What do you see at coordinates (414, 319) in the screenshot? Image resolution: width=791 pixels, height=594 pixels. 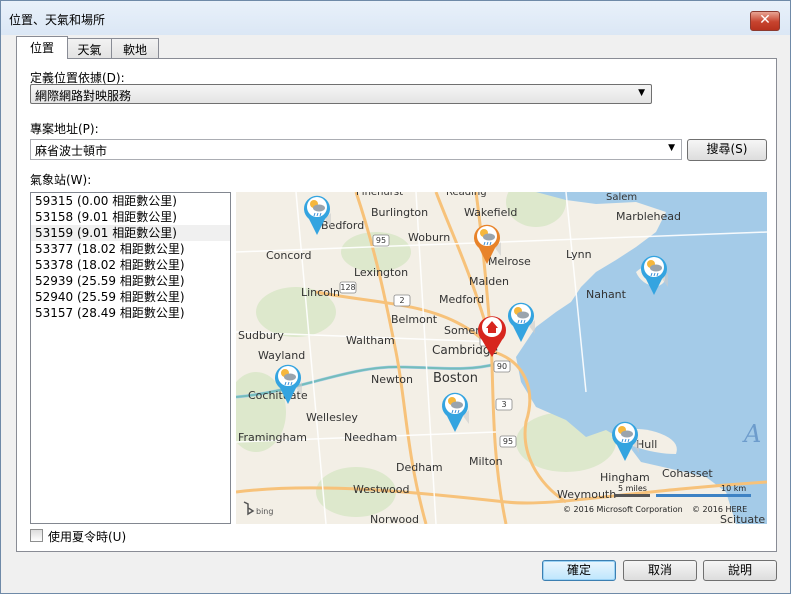 I see `map-place-label: Belmont` at bounding box center [414, 319].